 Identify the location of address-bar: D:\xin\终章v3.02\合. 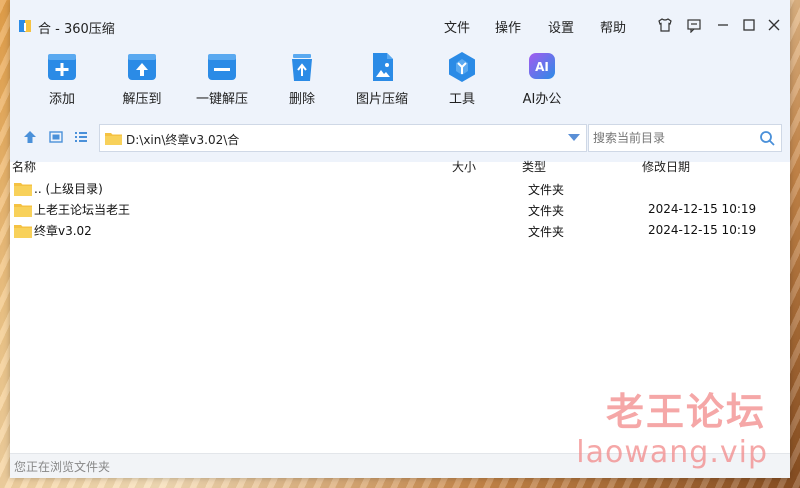
(400, 139).